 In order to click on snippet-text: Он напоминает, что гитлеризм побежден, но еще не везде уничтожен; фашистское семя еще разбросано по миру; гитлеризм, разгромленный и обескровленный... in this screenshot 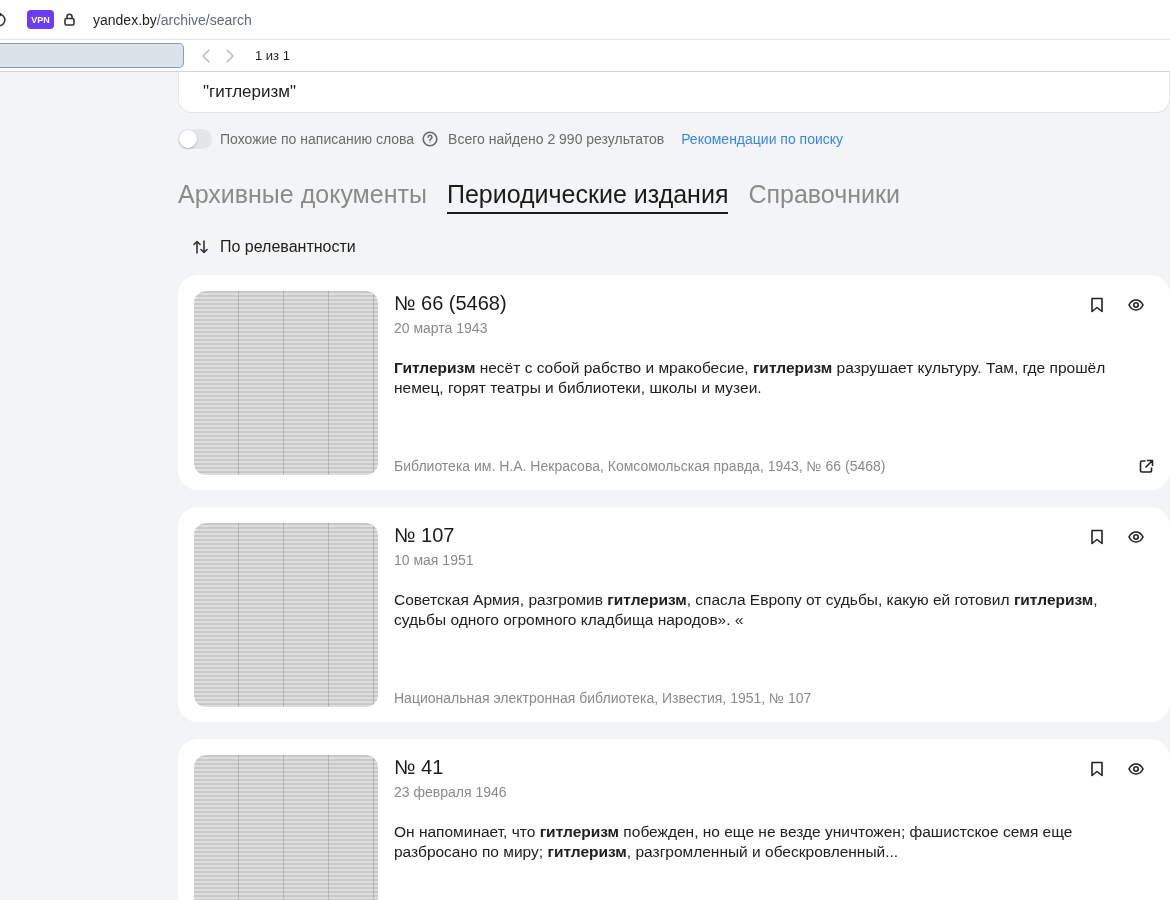, I will do `click(734, 842)`.